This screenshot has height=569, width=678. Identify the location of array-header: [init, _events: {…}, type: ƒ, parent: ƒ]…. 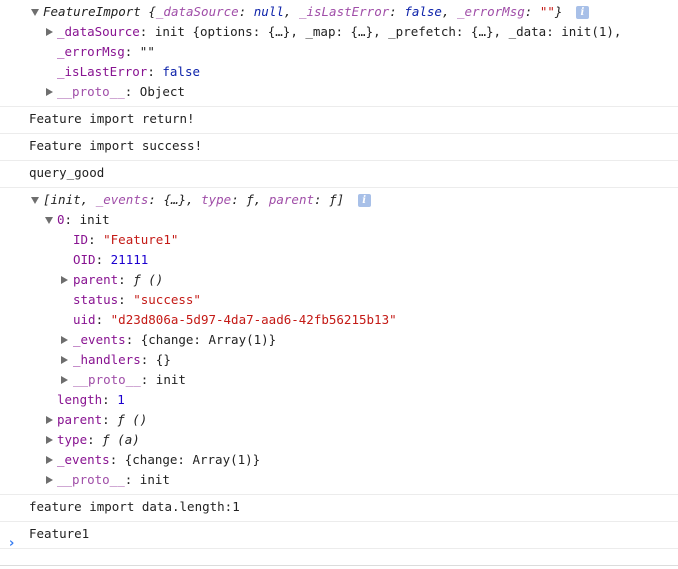
(339, 200).